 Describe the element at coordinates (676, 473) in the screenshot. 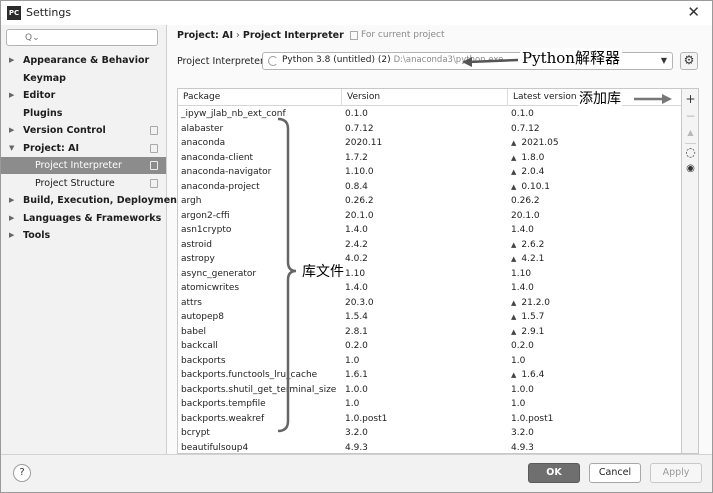

I see `apply-button: Apply` at that location.